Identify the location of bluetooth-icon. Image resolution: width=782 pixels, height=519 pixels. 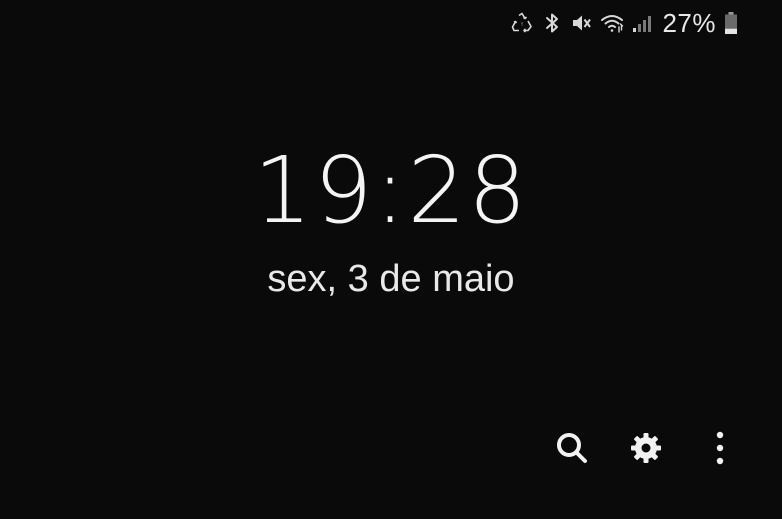
(552, 23).